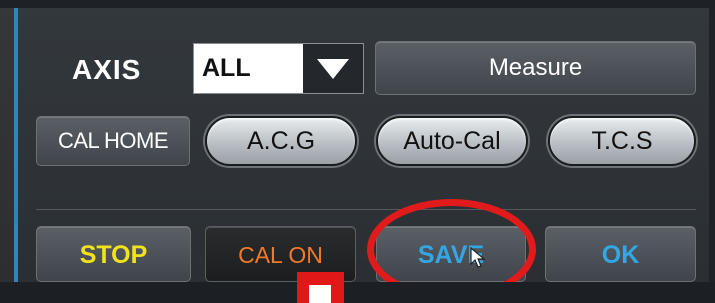 This screenshot has height=303, width=715. I want to click on triangle-down-icon, so click(333, 69).